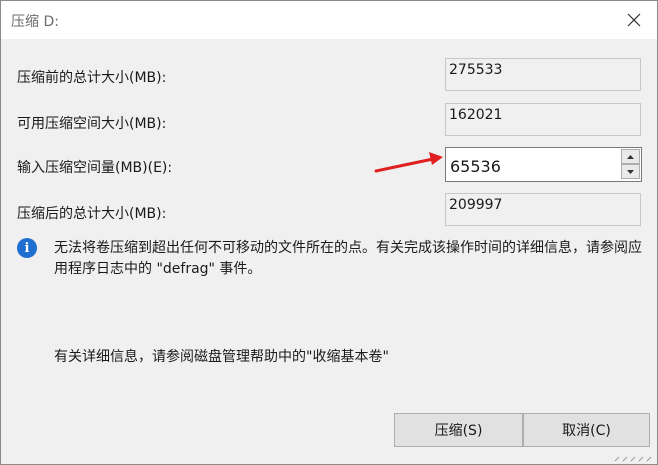  Describe the element at coordinates (532, 164) in the screenshot. I see `shrink-amount-input` at that location.